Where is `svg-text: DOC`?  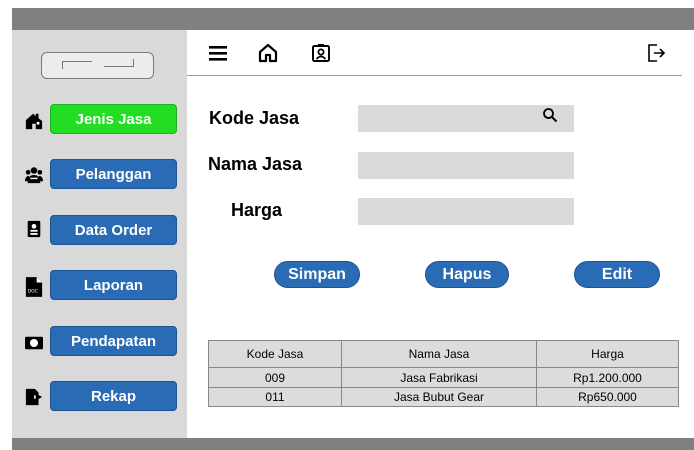
svg-text: DOC is located at coordinates (33, 291).